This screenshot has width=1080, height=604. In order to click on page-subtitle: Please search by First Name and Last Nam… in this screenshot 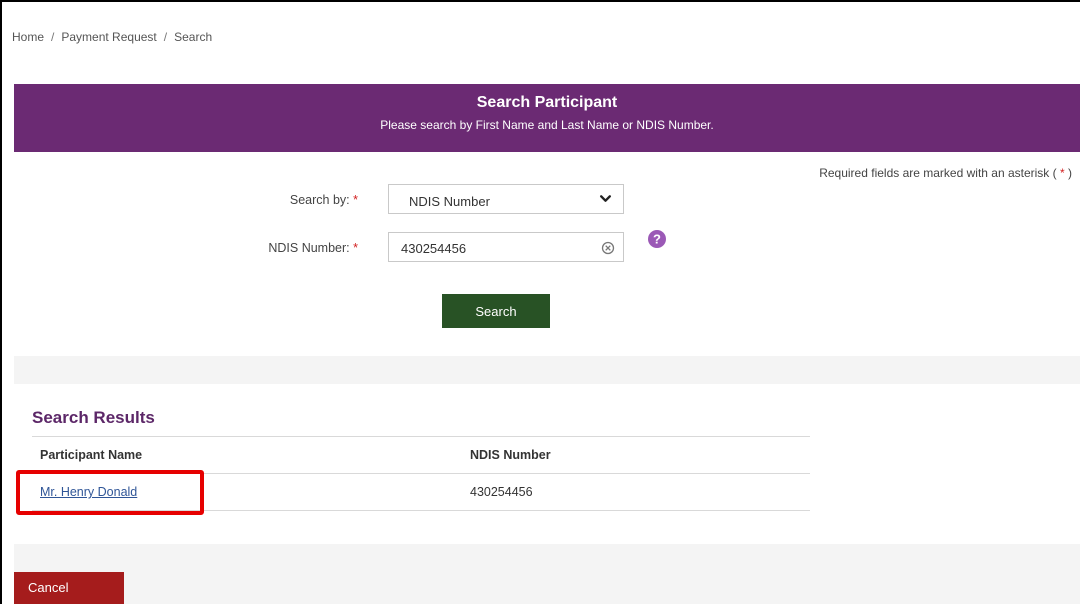, I will do `click(547, 125)`.